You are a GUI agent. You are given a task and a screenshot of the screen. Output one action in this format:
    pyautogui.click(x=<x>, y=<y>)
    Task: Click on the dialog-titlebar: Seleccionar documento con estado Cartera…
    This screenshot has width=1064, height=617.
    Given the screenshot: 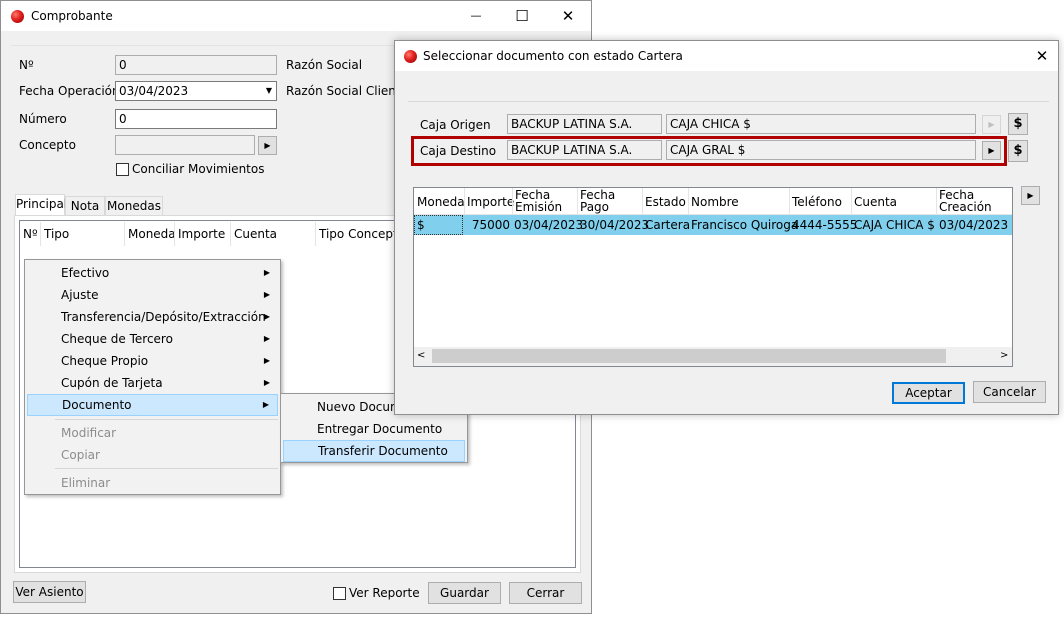 What is the action you would take?
    pyautogui.click(x=726, y=56)
    